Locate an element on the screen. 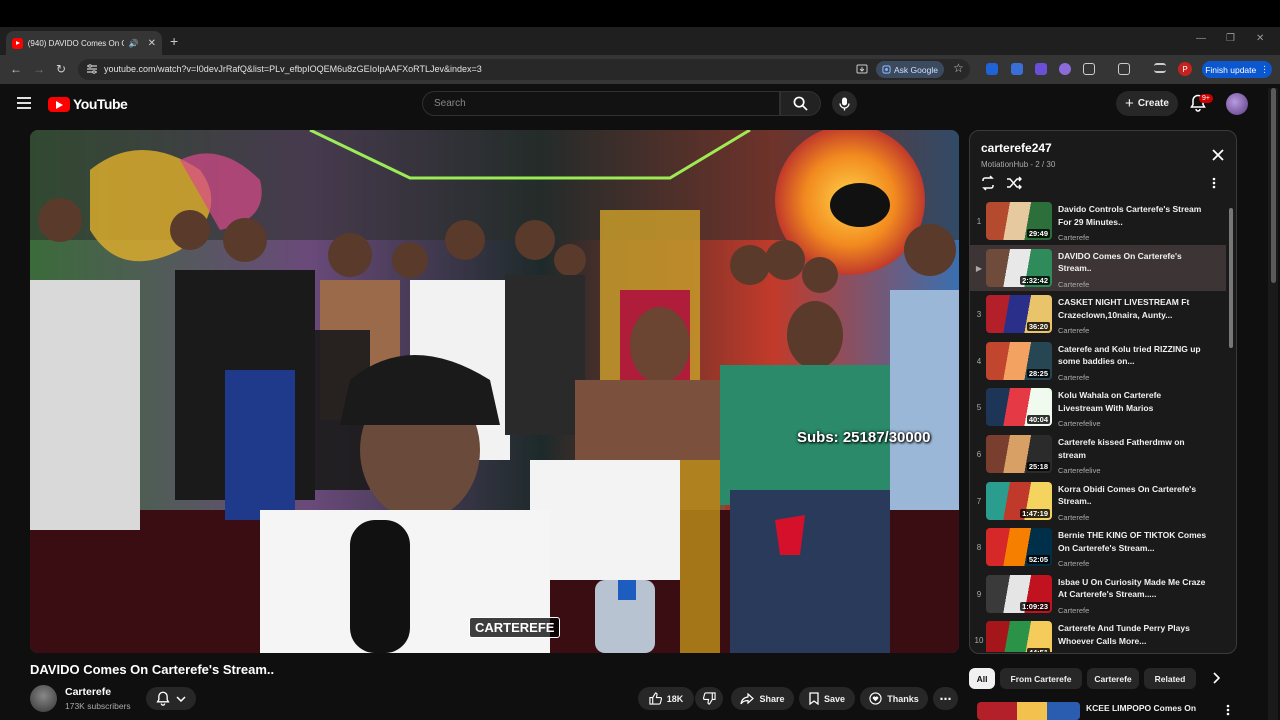  reading-list-icon is located at coordinates (1160, 68).